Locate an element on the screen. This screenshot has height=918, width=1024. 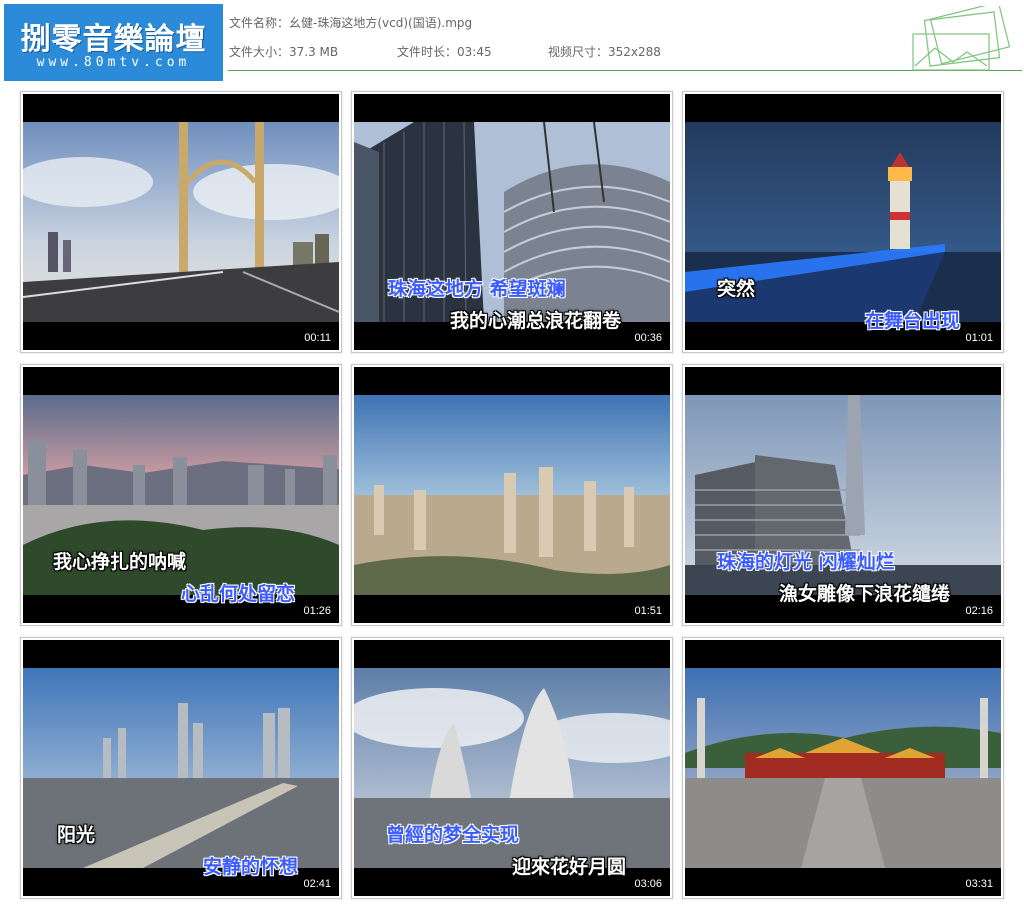
video-frame: 01:51 is located at coordinates (512, 495).